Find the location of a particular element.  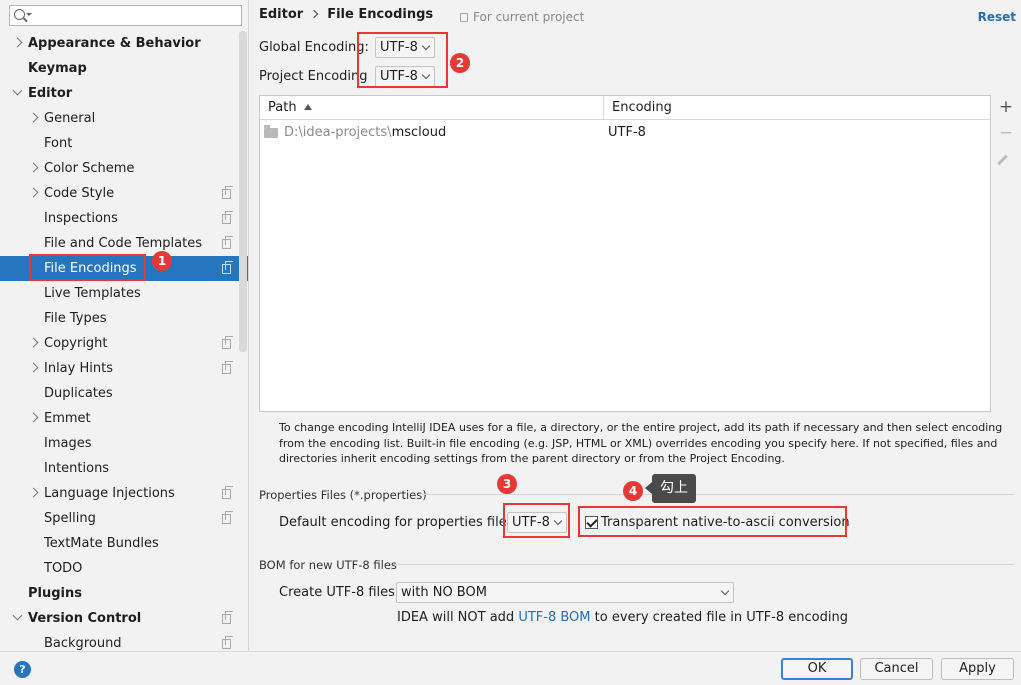

sidebar-item-file-and-code-templates: File and Code Templates is located at coordinates (124, 243).